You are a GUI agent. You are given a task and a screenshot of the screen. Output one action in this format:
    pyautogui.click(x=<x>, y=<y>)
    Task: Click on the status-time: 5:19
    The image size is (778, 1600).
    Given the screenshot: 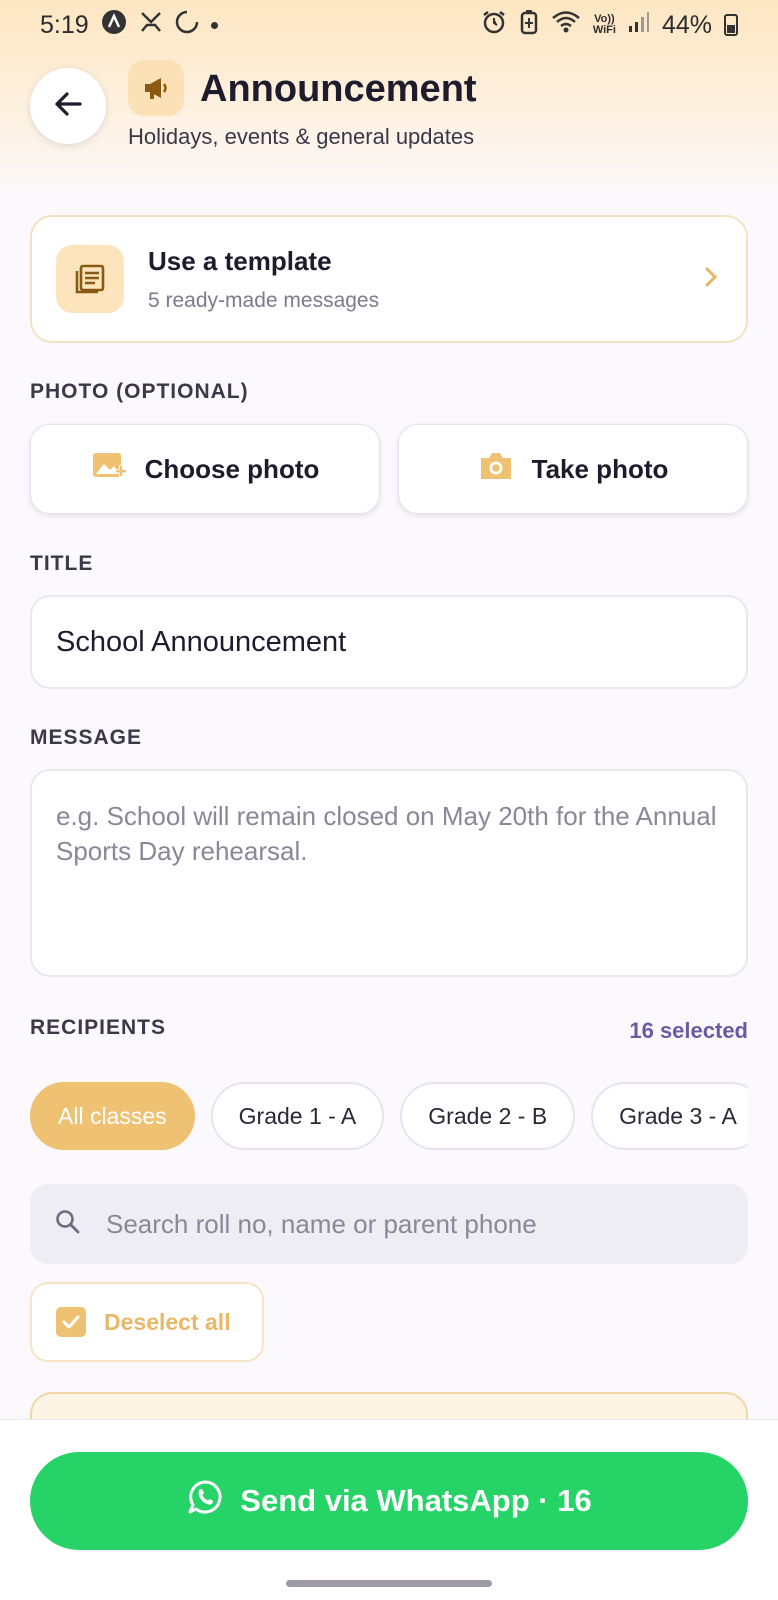 What is the action you would take?
    pyautogui.click(x=64, y=24)
    